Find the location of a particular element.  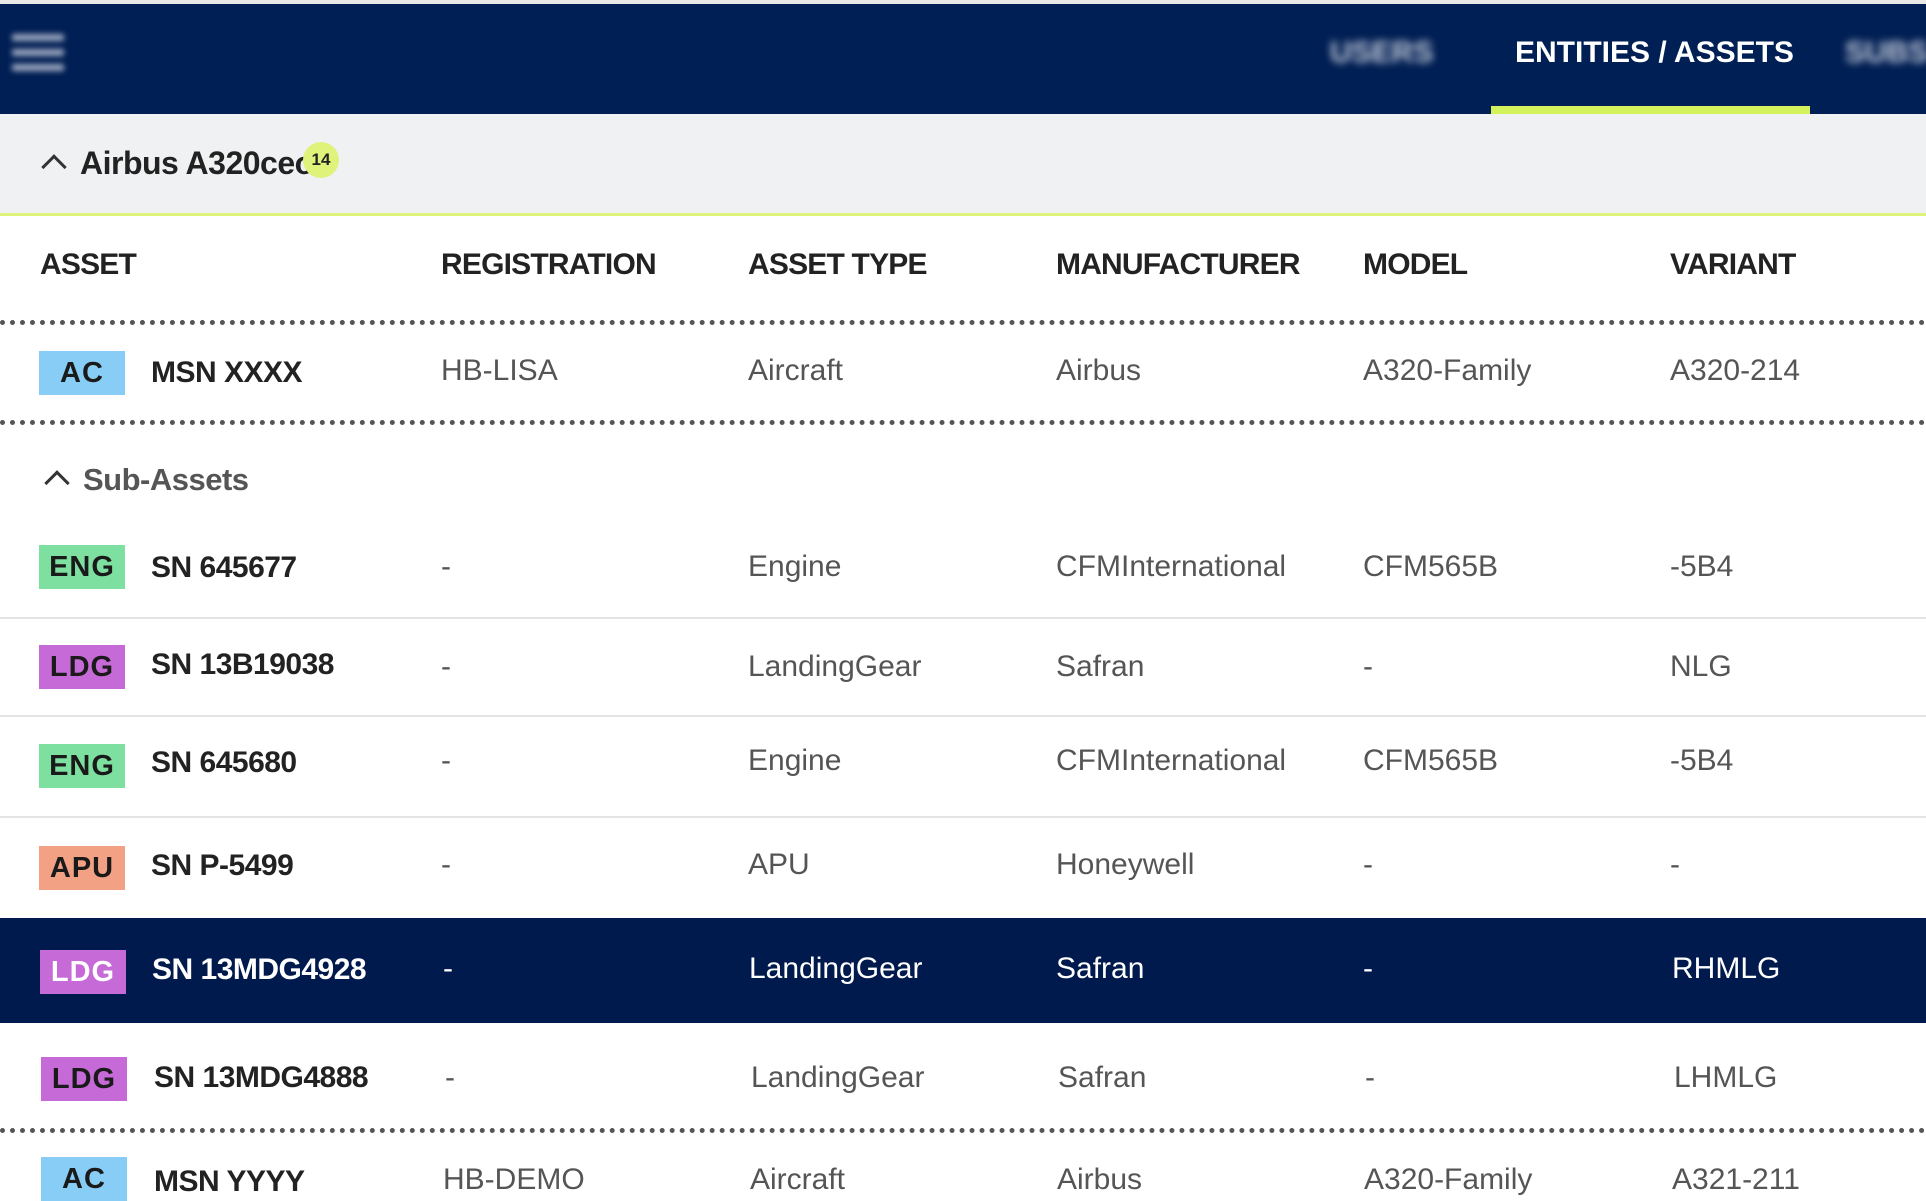

column-header-model: MODEL is located at coordinates (1415, 265).